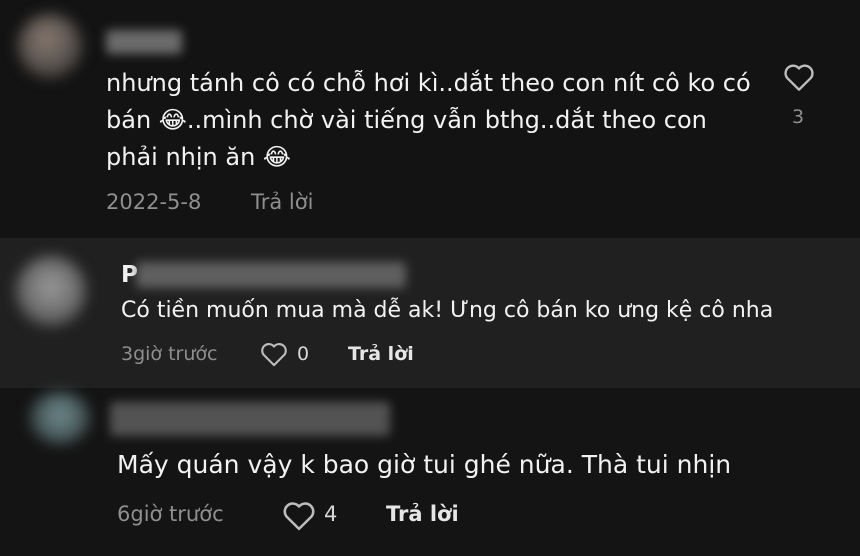 Image resolution: width=860 pixels, height=556 pixels. Describe the element at coordinates (798, 117) in the screenshot. I see `like-count: 3` at that location.